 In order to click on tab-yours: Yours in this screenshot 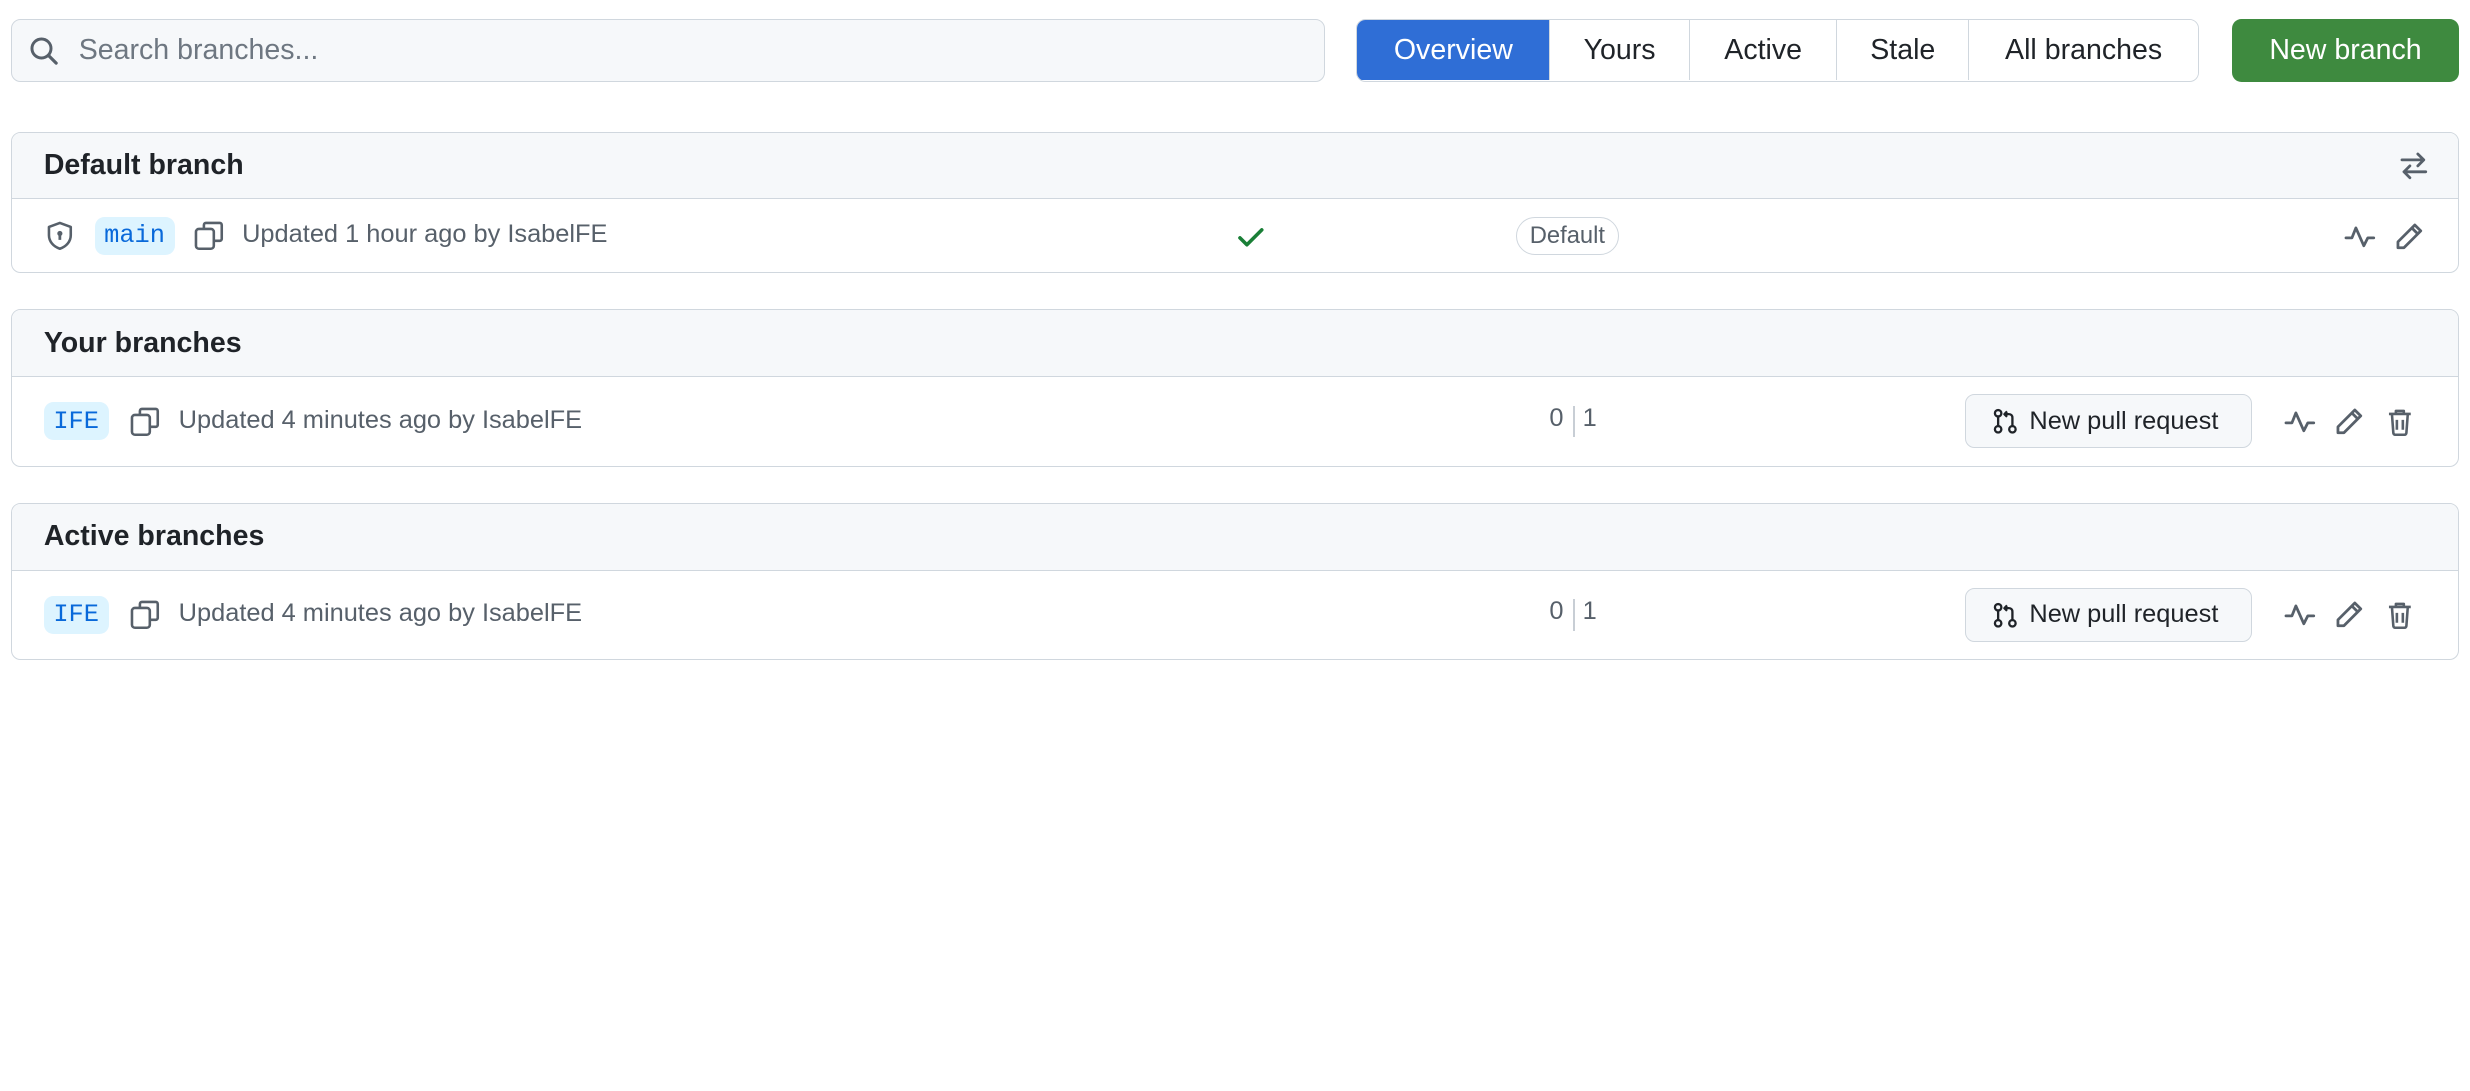, I will do `click(1619, 50)`.